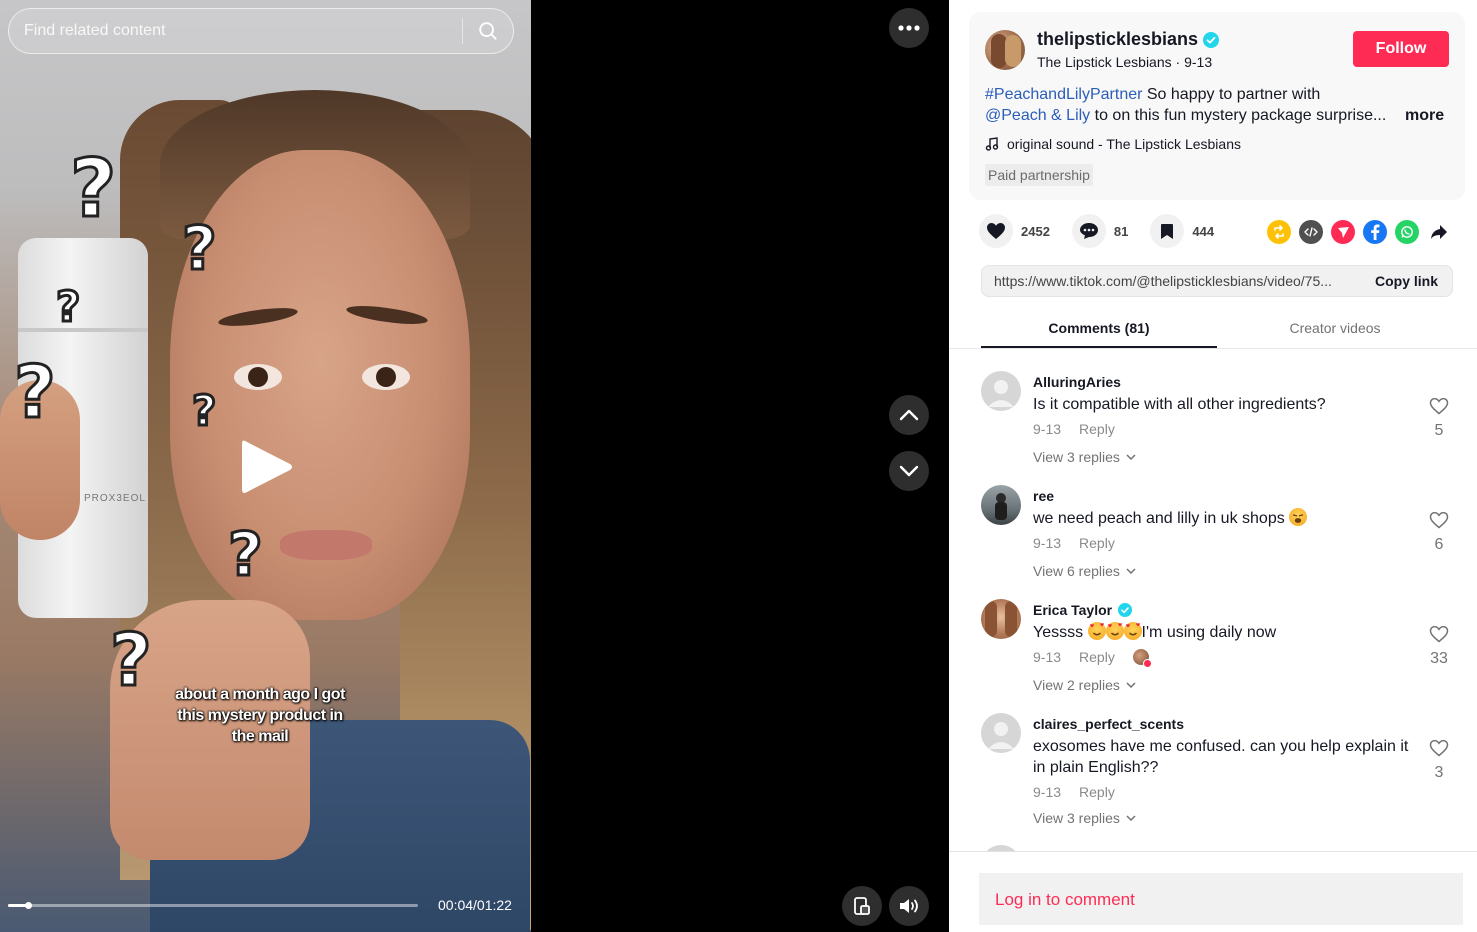  Describe the element at coordinates (1405, 281) in the screenshot. I see `copy-link-button: Copy link` at that location.